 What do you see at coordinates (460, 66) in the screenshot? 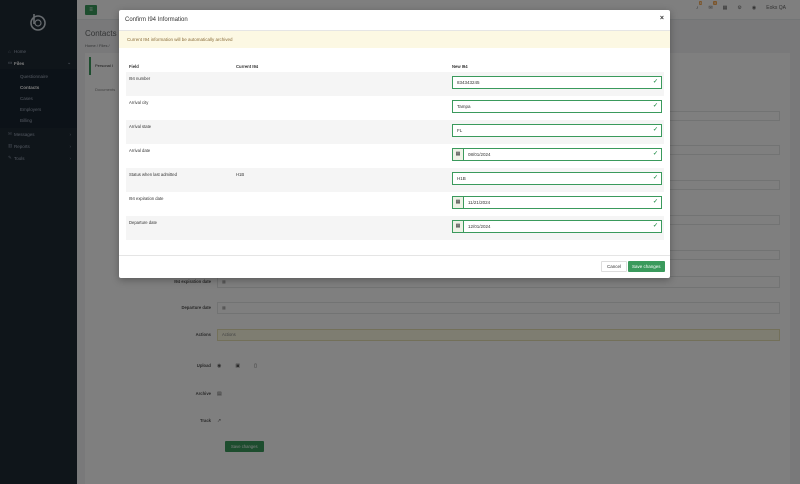
I see `column-header-new: New I94` at bounding box center [460, 66].